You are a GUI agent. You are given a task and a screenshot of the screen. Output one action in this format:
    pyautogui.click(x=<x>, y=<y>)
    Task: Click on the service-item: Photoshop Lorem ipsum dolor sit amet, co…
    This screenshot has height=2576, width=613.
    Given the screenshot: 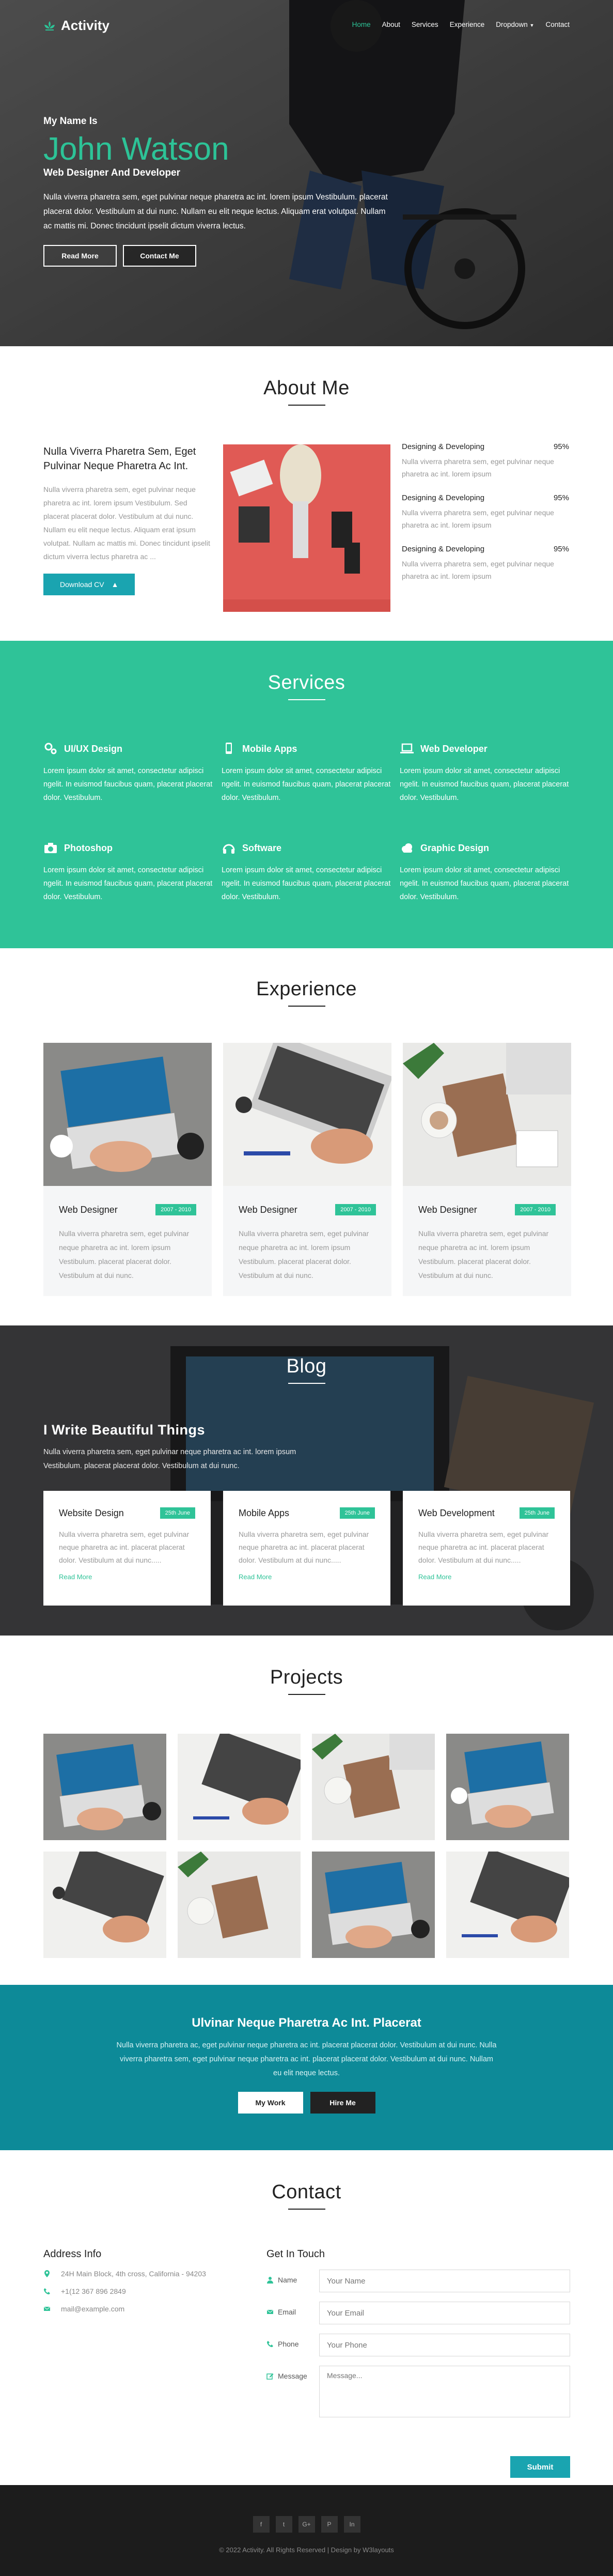 What is the action you would take?
    pyautogui.click(x=128, y=873)
    